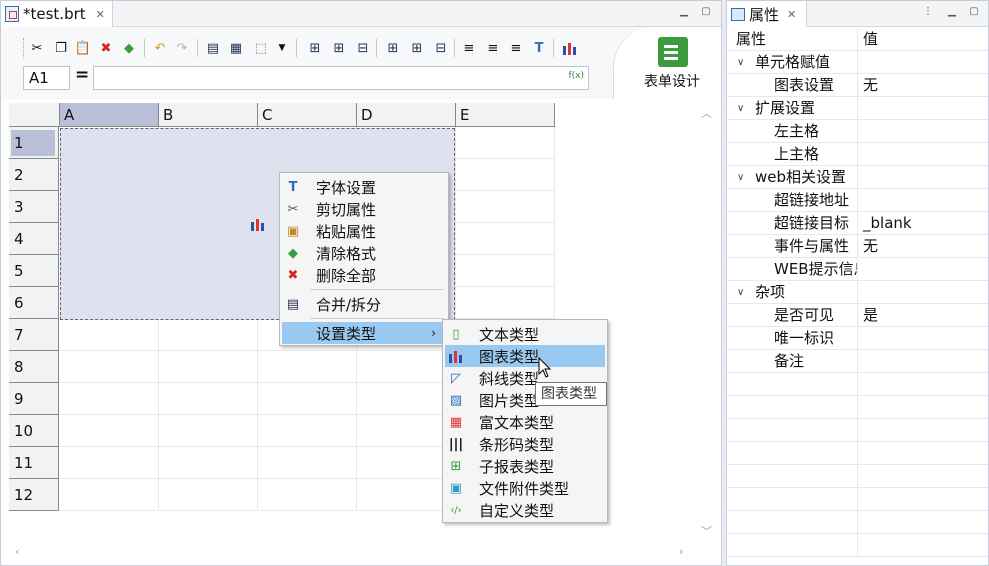 The image size is (989, 566). Describe the element at coordinates (493, 48) in the screenshot. I see `align-center-icon: ≡` at that location.